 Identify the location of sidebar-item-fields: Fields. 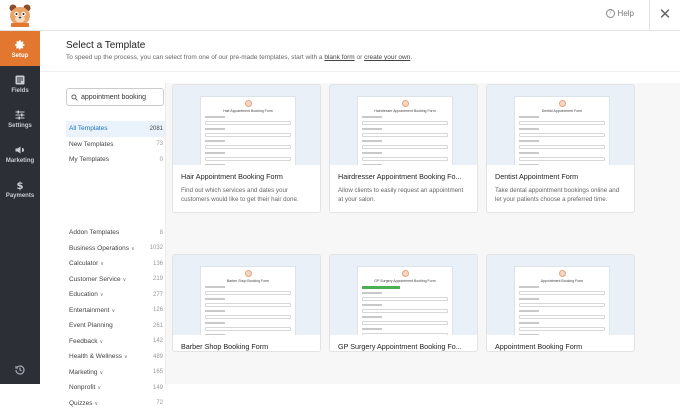
(20, 83).